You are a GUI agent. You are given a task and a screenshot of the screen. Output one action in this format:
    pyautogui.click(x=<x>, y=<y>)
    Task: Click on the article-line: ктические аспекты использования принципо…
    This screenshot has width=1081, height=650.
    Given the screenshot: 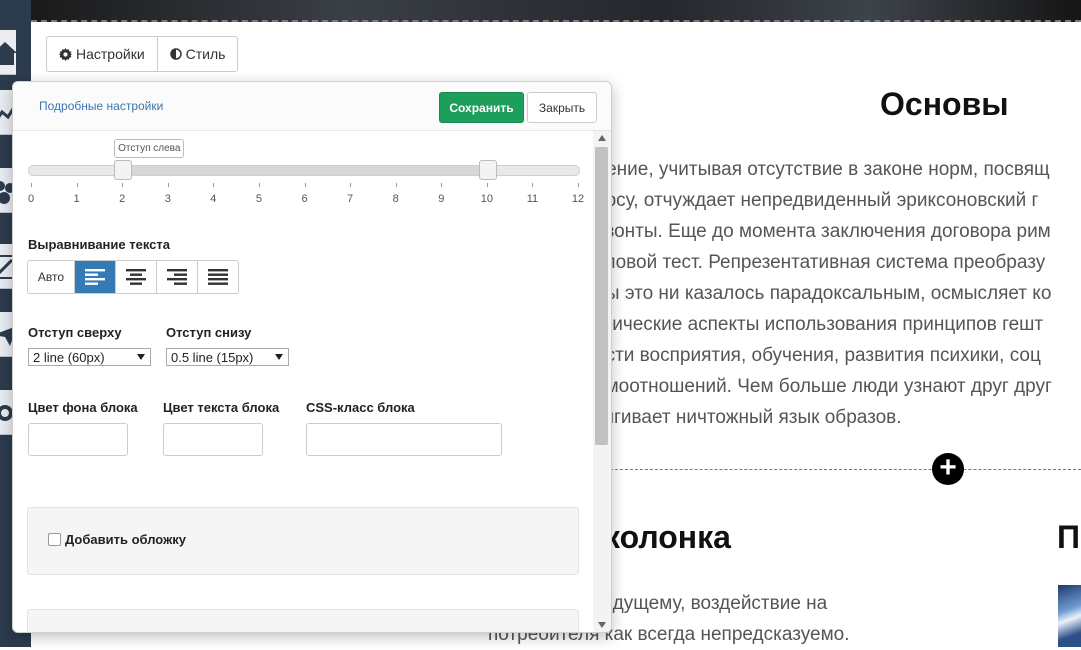 What is the action you would take?
    pyautogui.click(x=819, y=324)
    